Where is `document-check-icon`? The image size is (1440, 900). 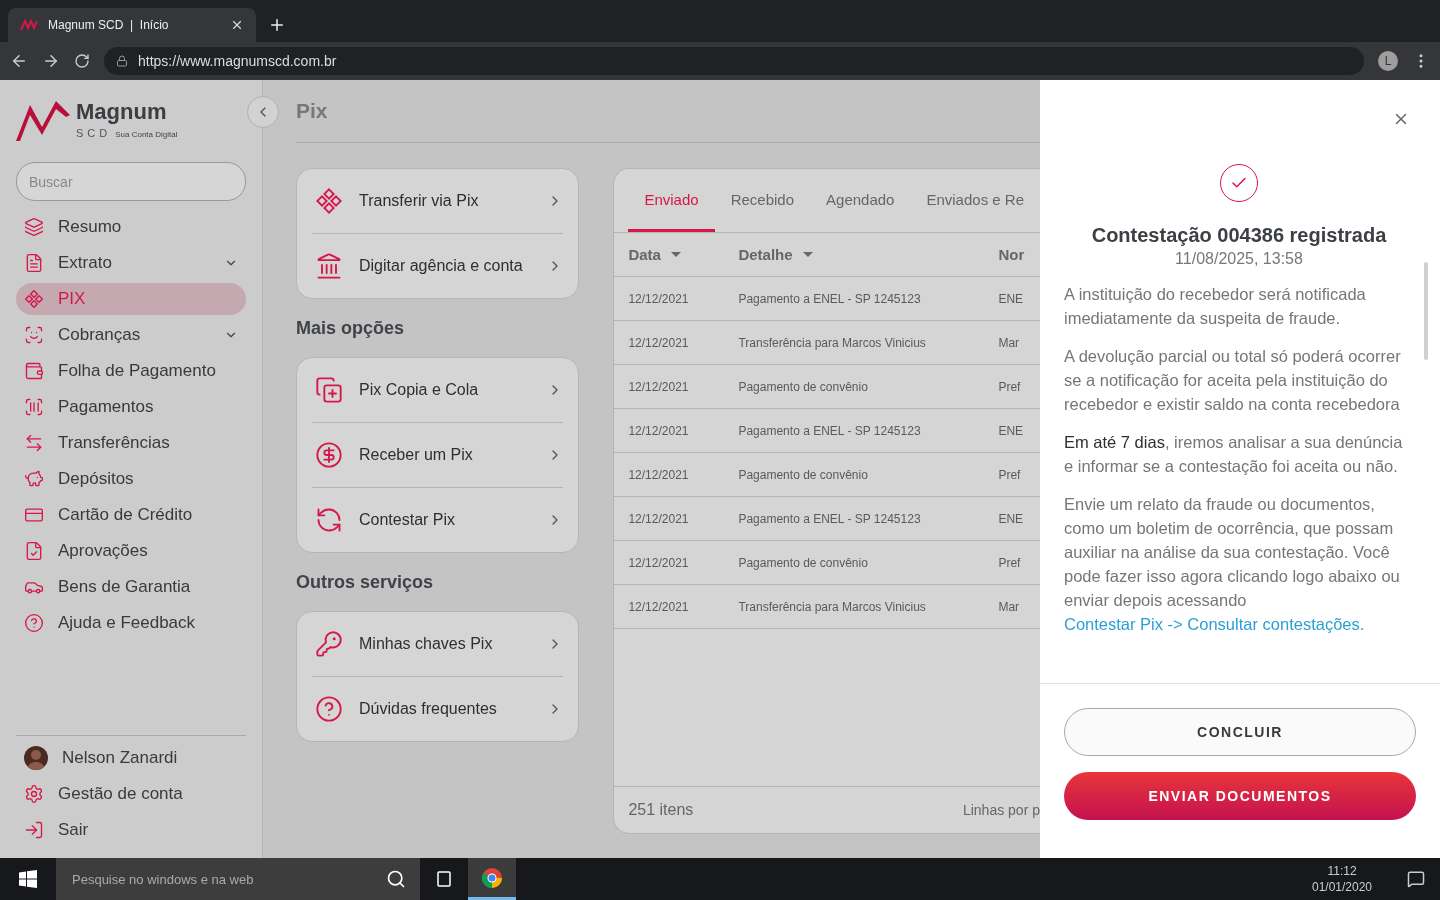 document-check-icon is located at coordinates (34, 551).